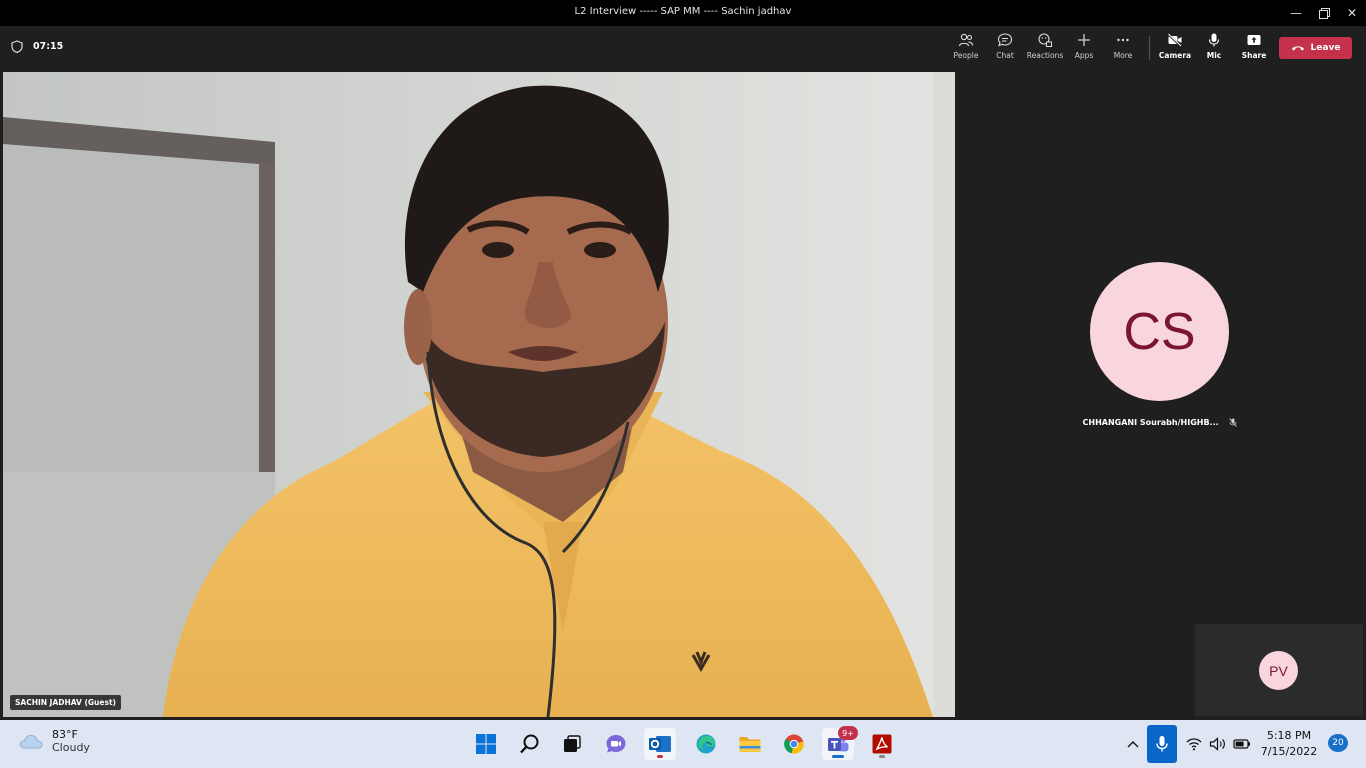  I want to click on microphone-icon, so click(1162, 744).